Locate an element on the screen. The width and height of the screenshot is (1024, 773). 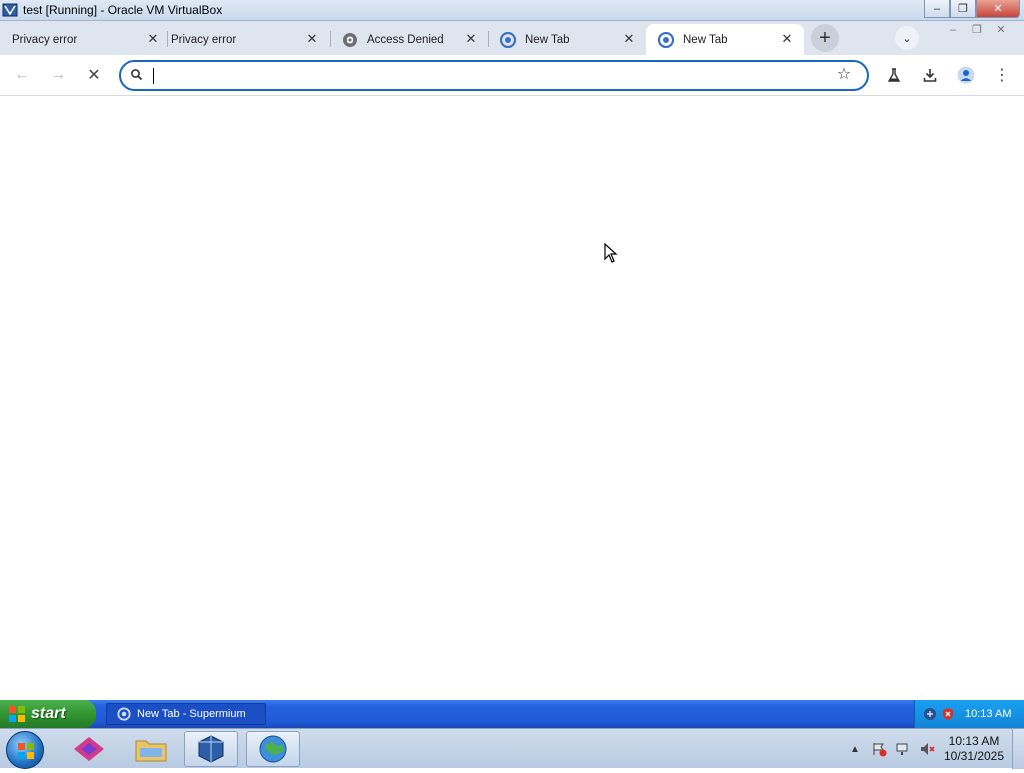
host-time: 10:13 AM is located at coordinates (974, 741).